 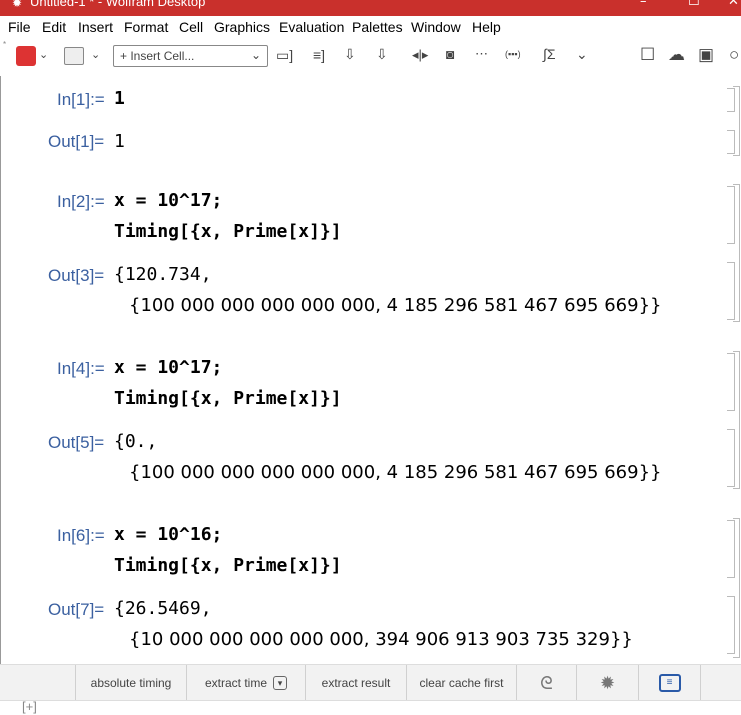 I want to click on input-cell-icon: ⇩, so click(x=350, y=54).